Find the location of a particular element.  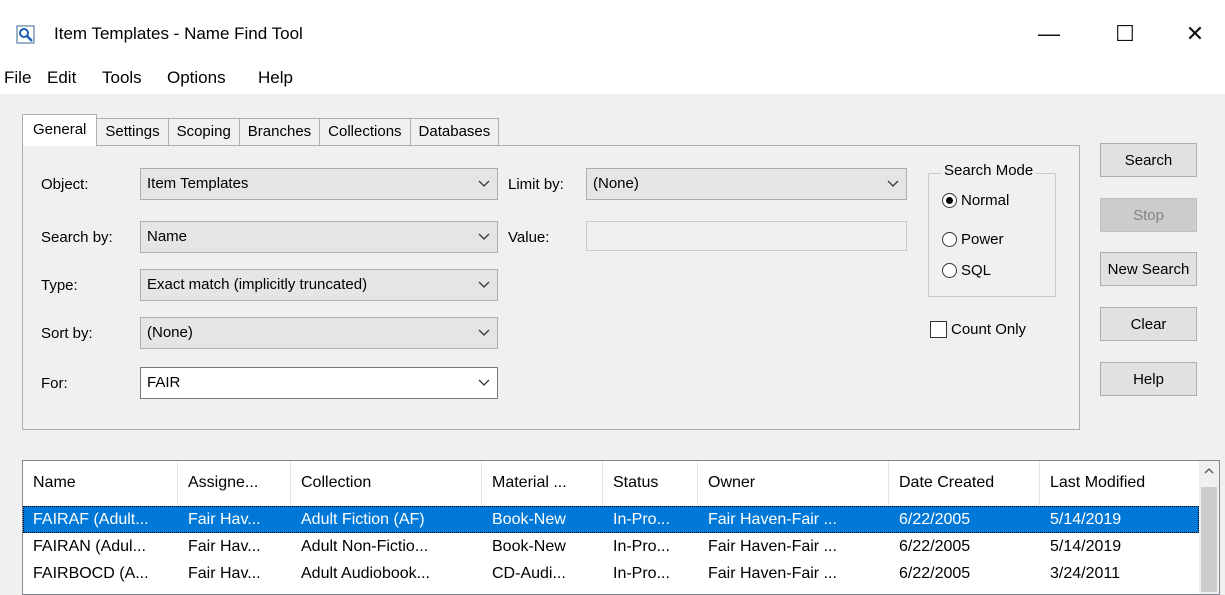

sort-by-label: Sort by: is located at coordinates (67, 333).